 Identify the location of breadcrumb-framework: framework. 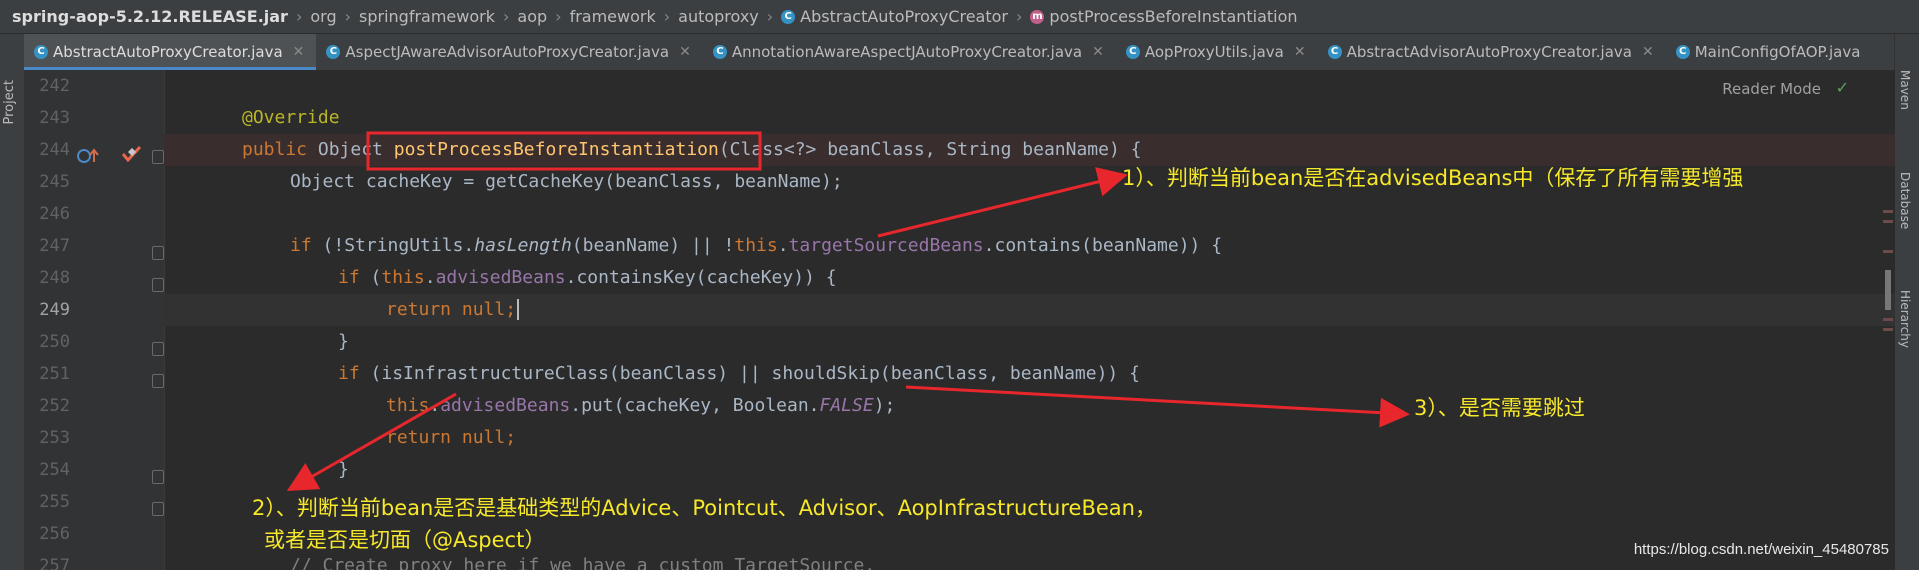
(613, 16).